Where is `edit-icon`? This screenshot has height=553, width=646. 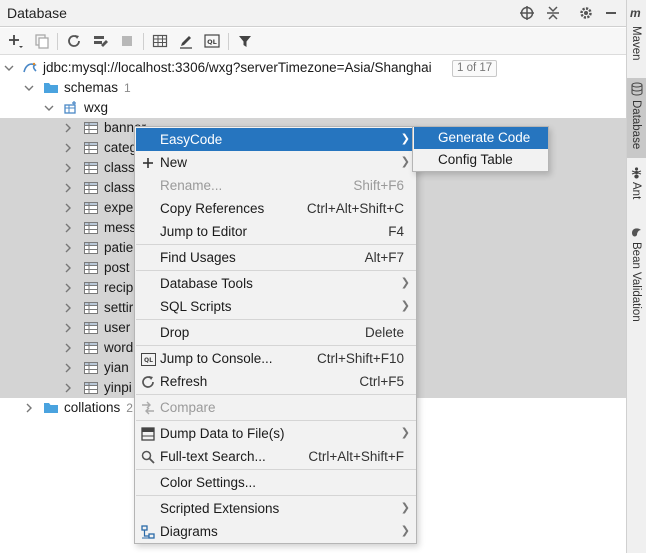
edit-icon is located at coordinates (186, 41).